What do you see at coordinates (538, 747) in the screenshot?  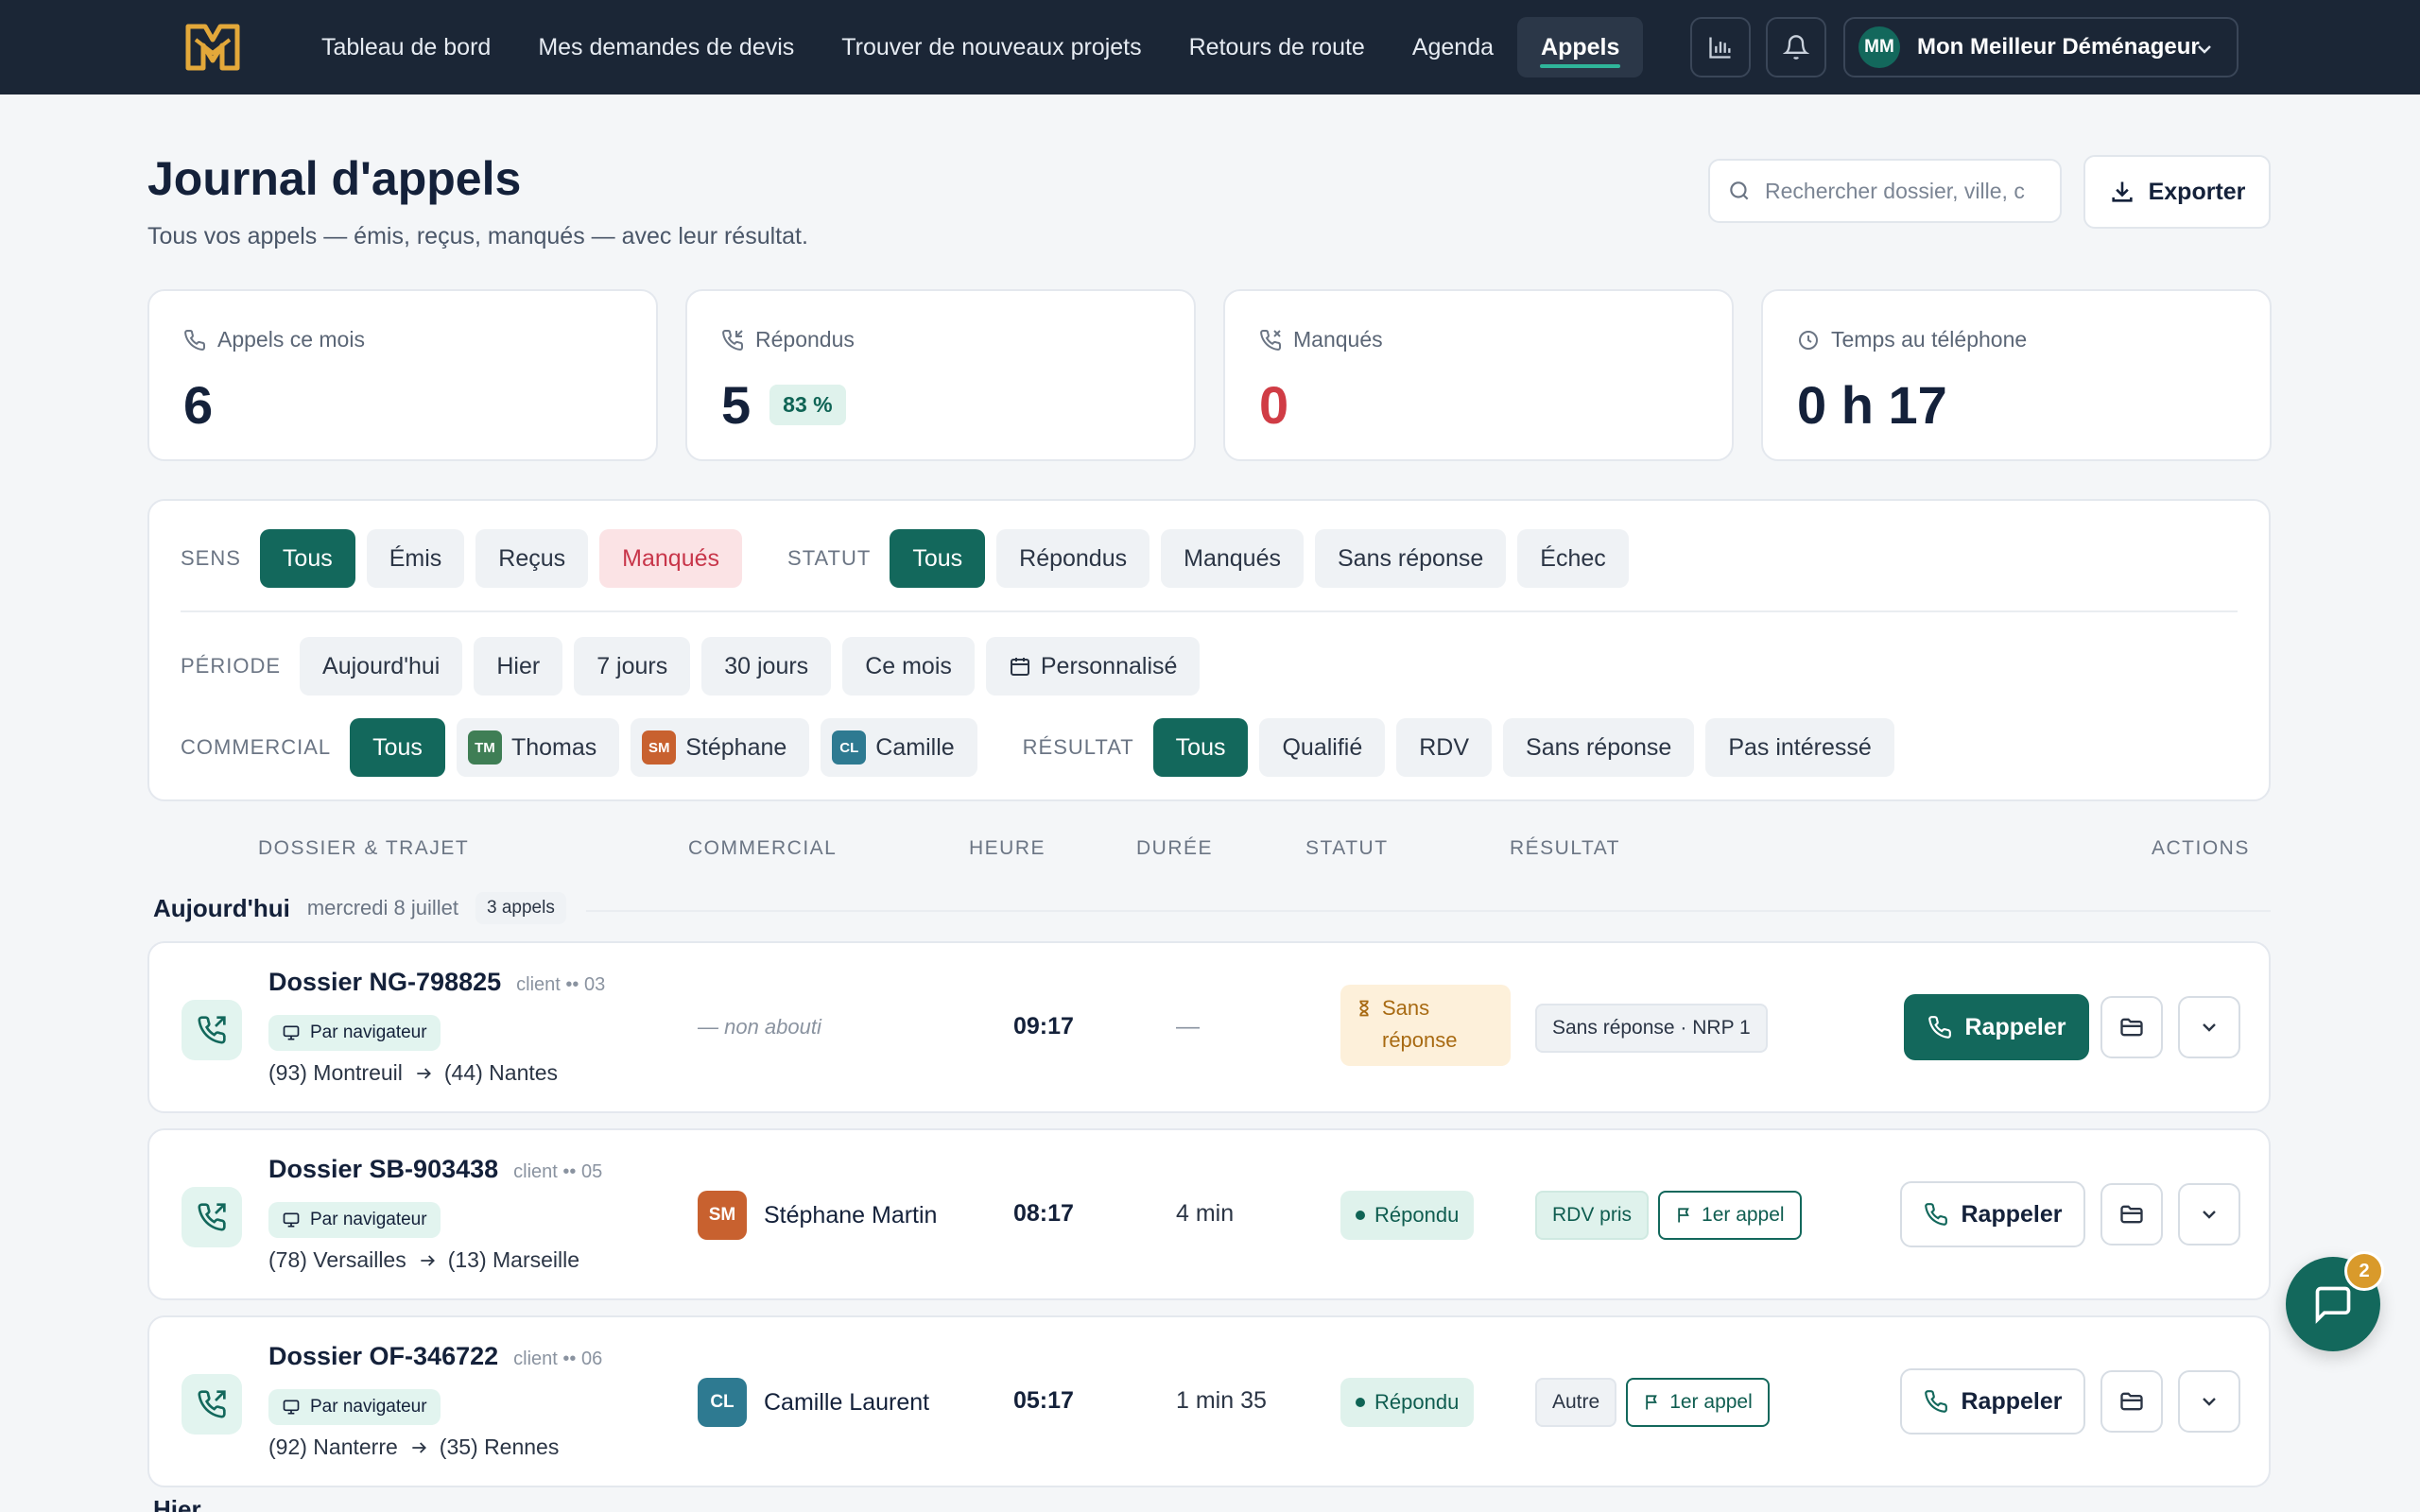 I see `filter-commercial-thomas: TM Thomas` at bounding box center [538, 747].